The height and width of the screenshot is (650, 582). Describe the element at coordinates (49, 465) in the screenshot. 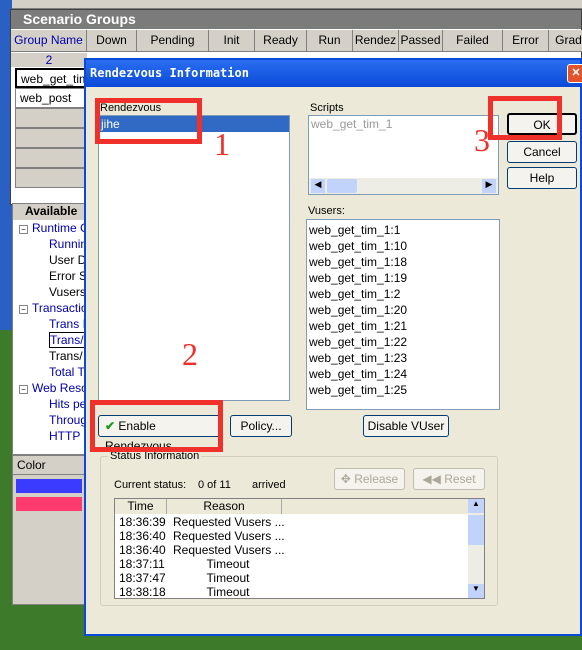

I see `color-header: Color` at that location.